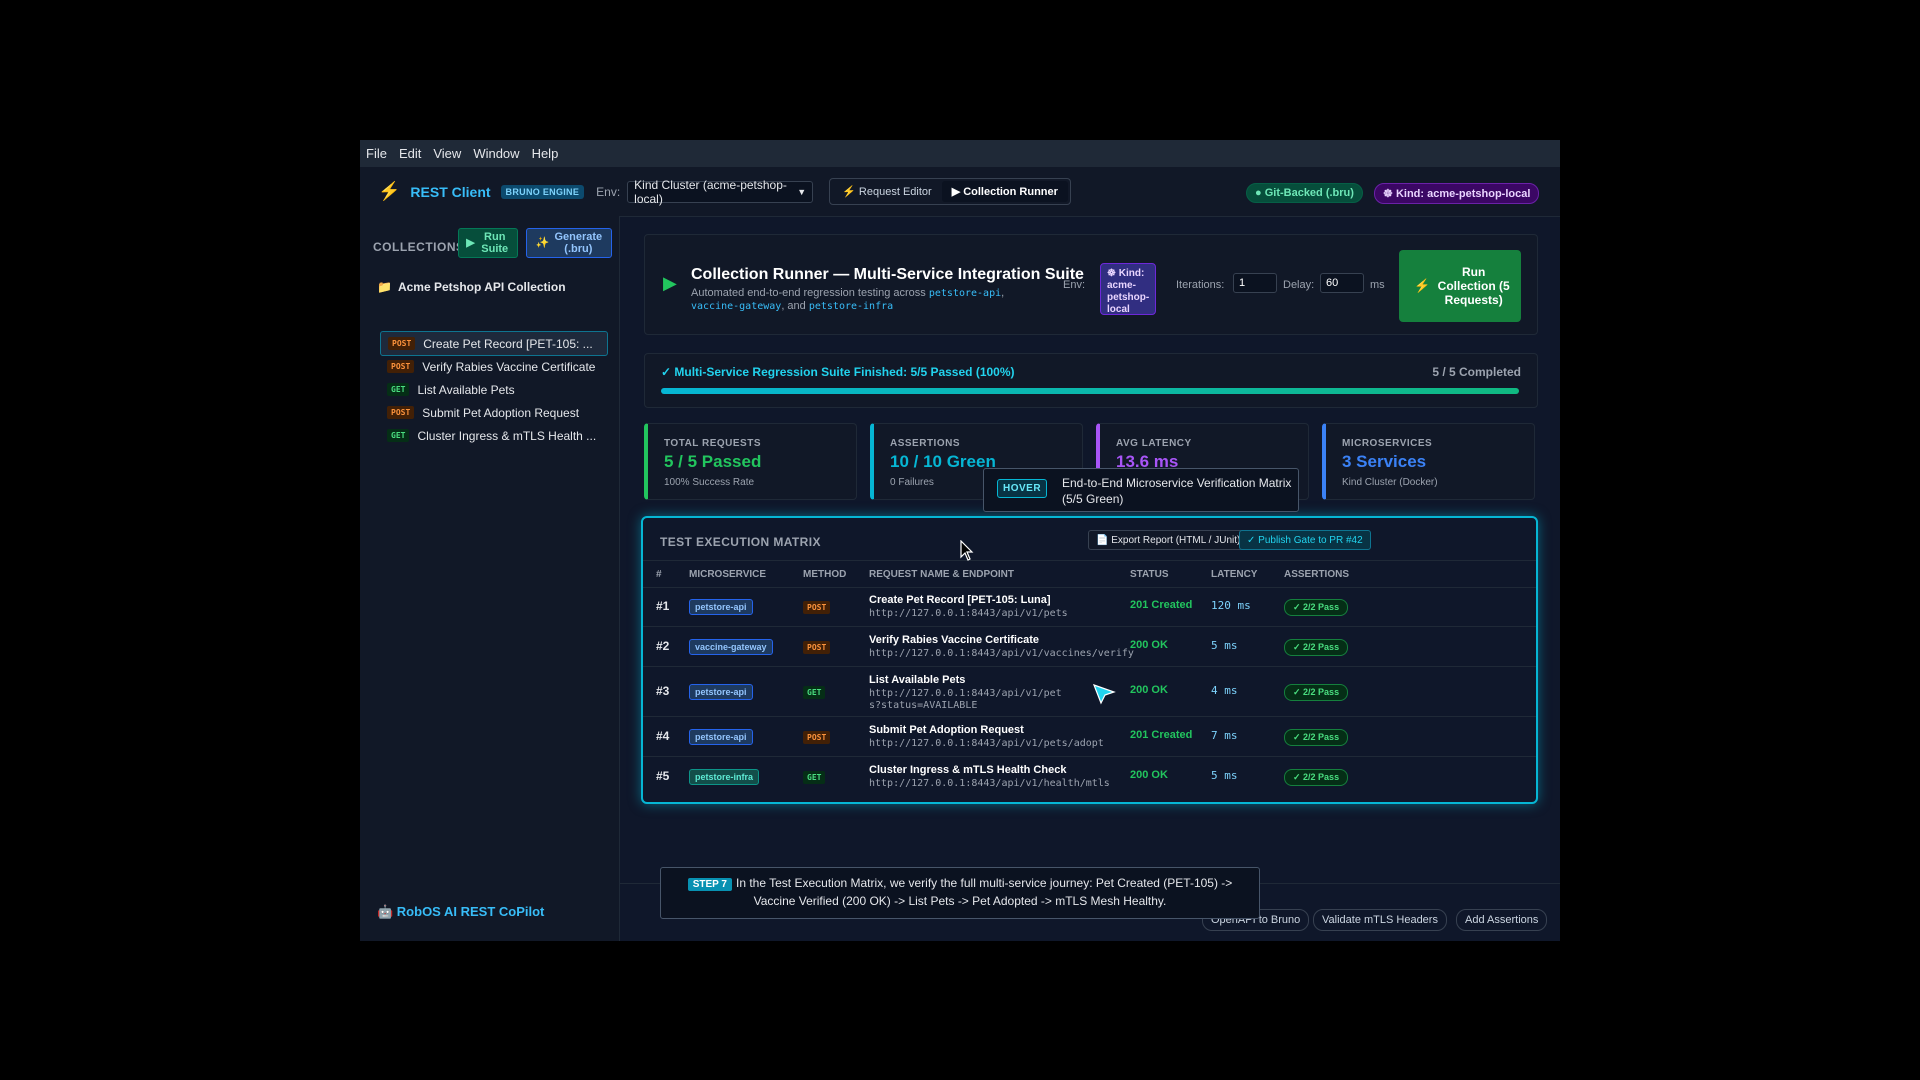 This screenshot has height=1080, width=1920. Describe the element at coordinates (1304, 193) in the screenshot. I see `git-backed-badge: ● Git-Backed (.bru)` at that location.